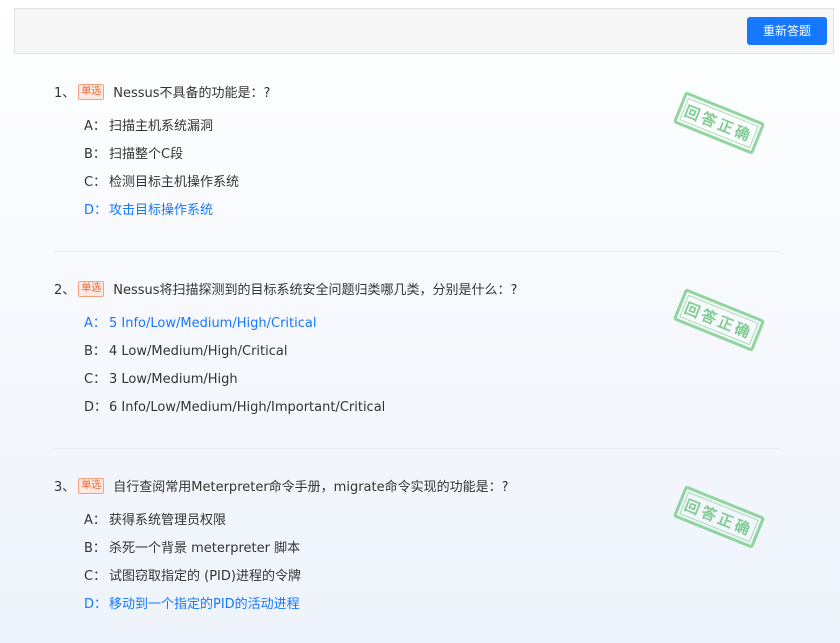 Image resolution: width=840 pixels, height=643 pixels. I want to click on question-text: 自行查阅常用Meterpreter命令手册，migrate命令实现的功能是：?, so click(311, 487).